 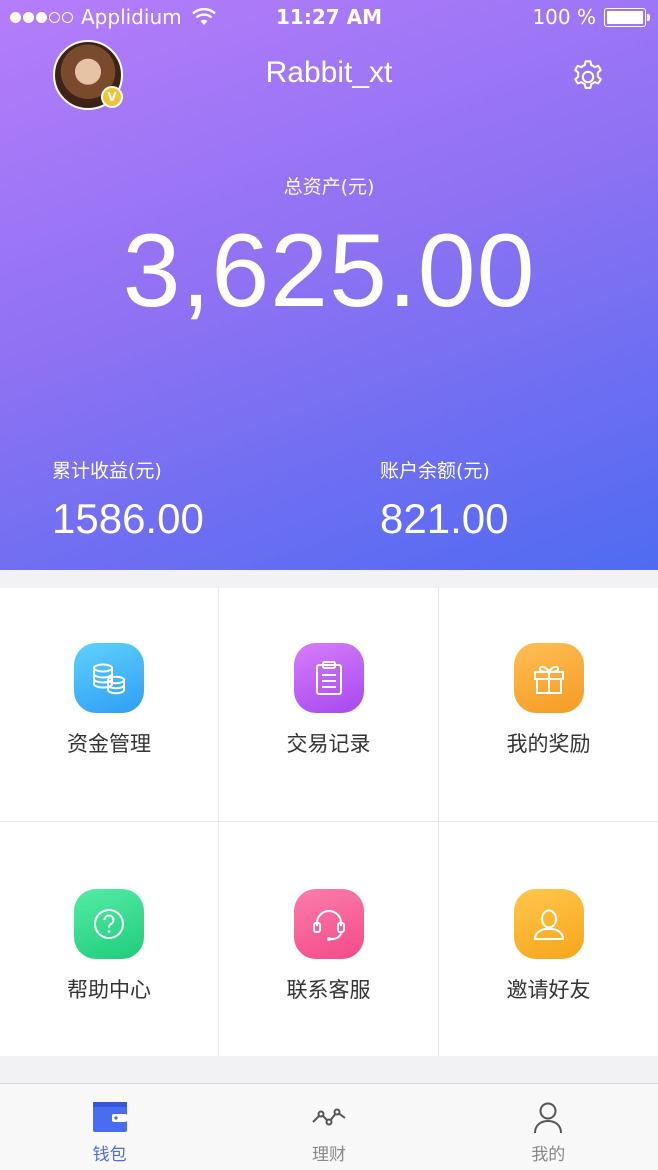 What do you see at coordinates (588, 77) in the screenshot?
I see `gear-icon` at bounding box center [588, 77].